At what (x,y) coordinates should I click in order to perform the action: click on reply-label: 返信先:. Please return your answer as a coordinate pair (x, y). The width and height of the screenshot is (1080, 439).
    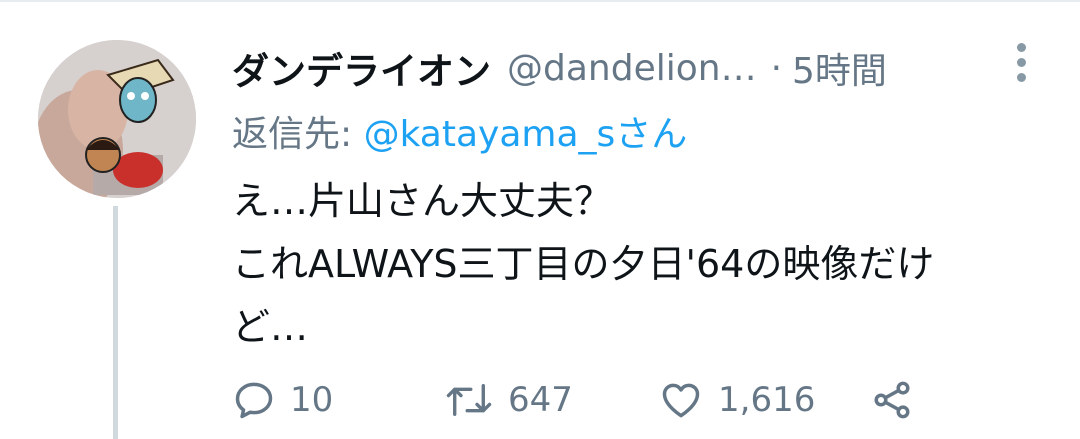
    Looking at the image, I should click on (292, 134).